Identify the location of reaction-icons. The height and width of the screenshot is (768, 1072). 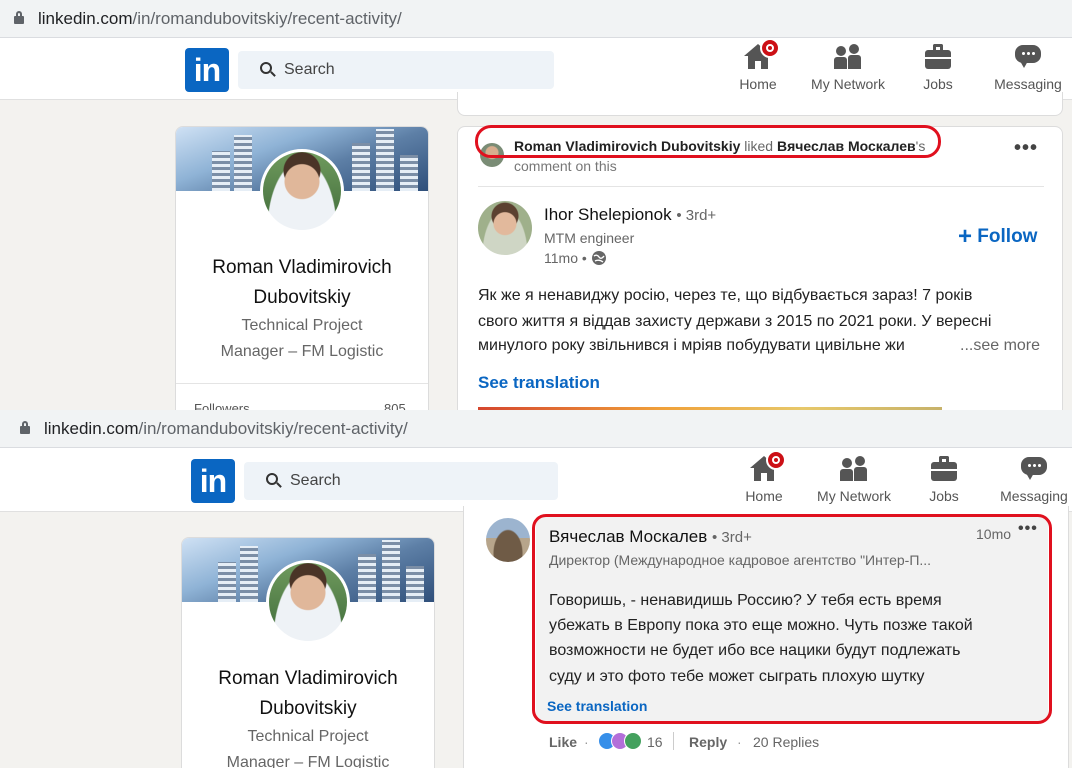
(621, 741).